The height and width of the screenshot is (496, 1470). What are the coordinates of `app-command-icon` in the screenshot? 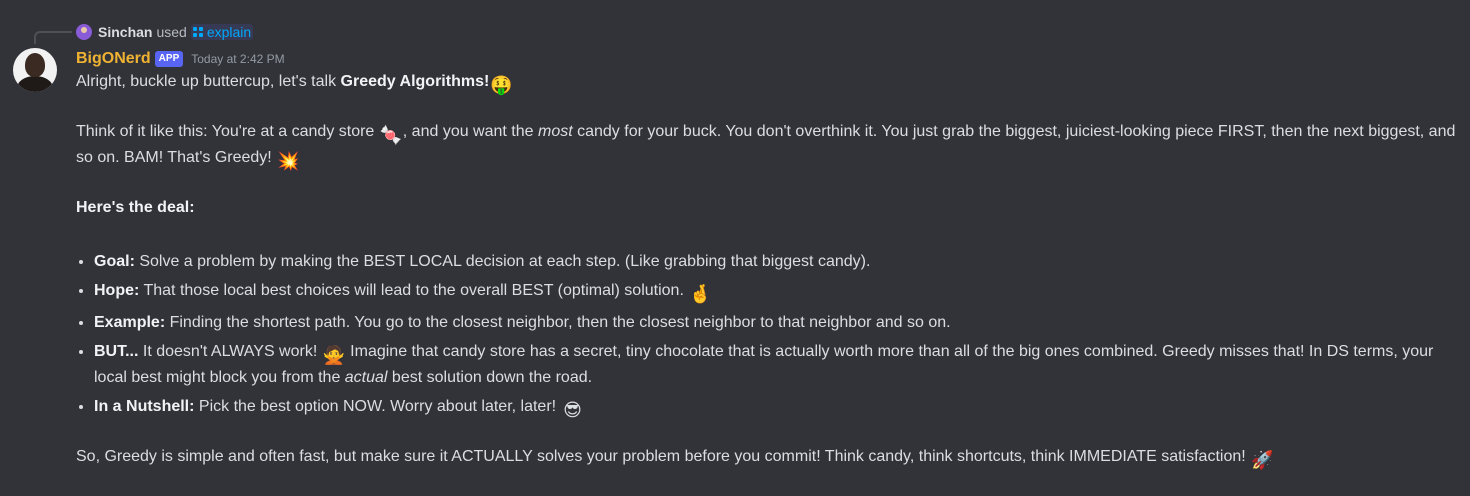 It's located at (197, 32).